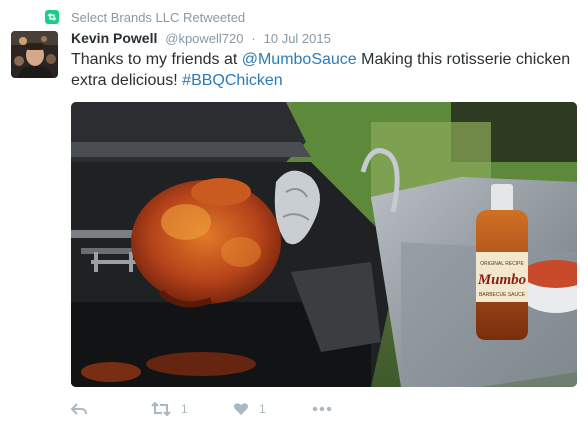  What do you see at coordinates (158, 17) in the screenshot?
I see `retweet-label: Select Brands LLC Retweeted` at bounding box center [158, 17].